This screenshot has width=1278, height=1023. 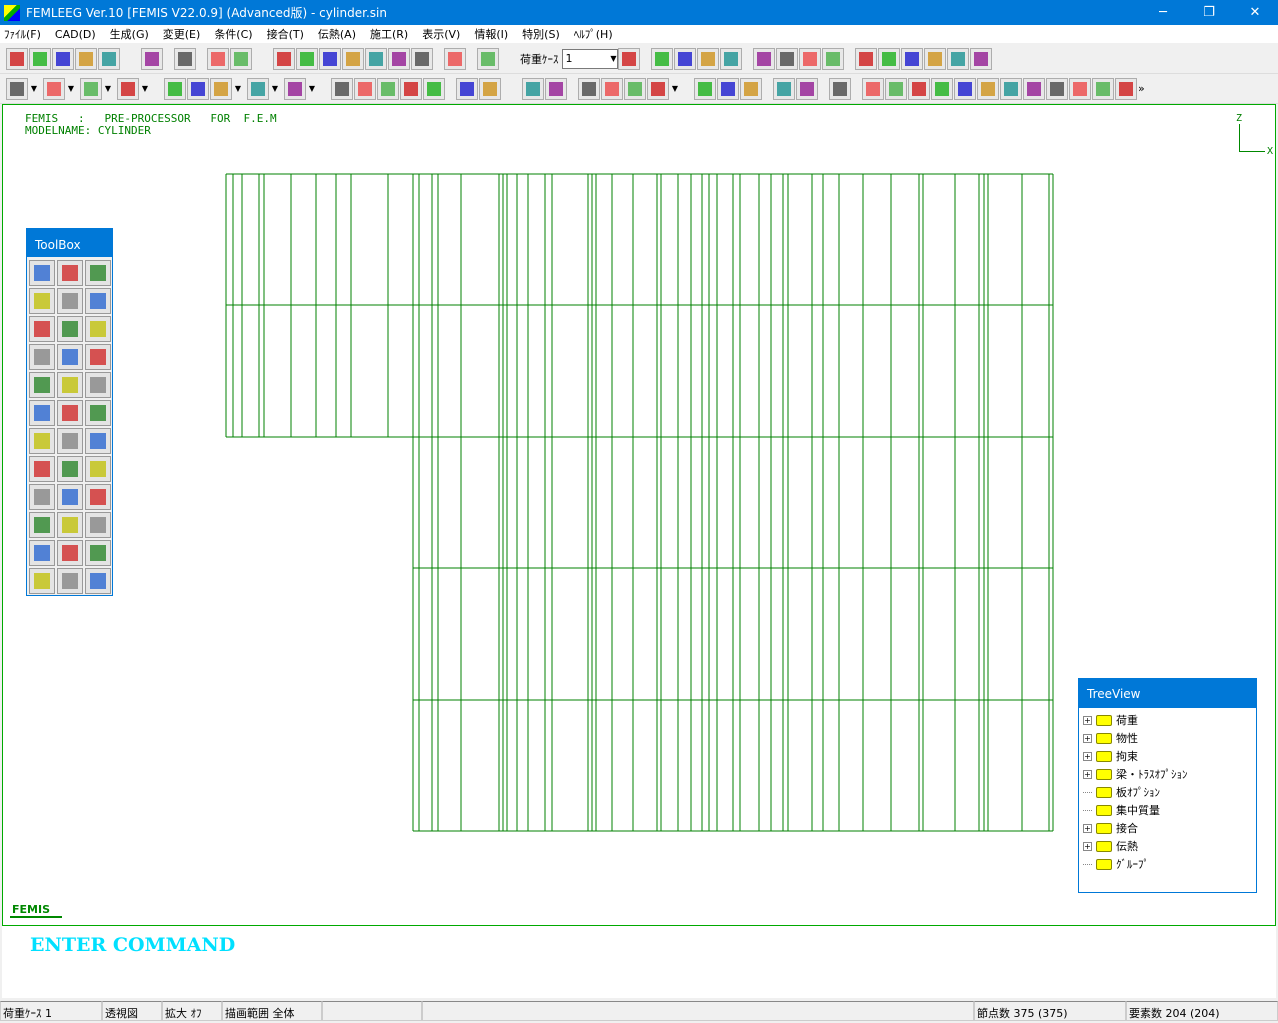 I want to click on tree-item: 集中質量, so click(x=1169, y=810).